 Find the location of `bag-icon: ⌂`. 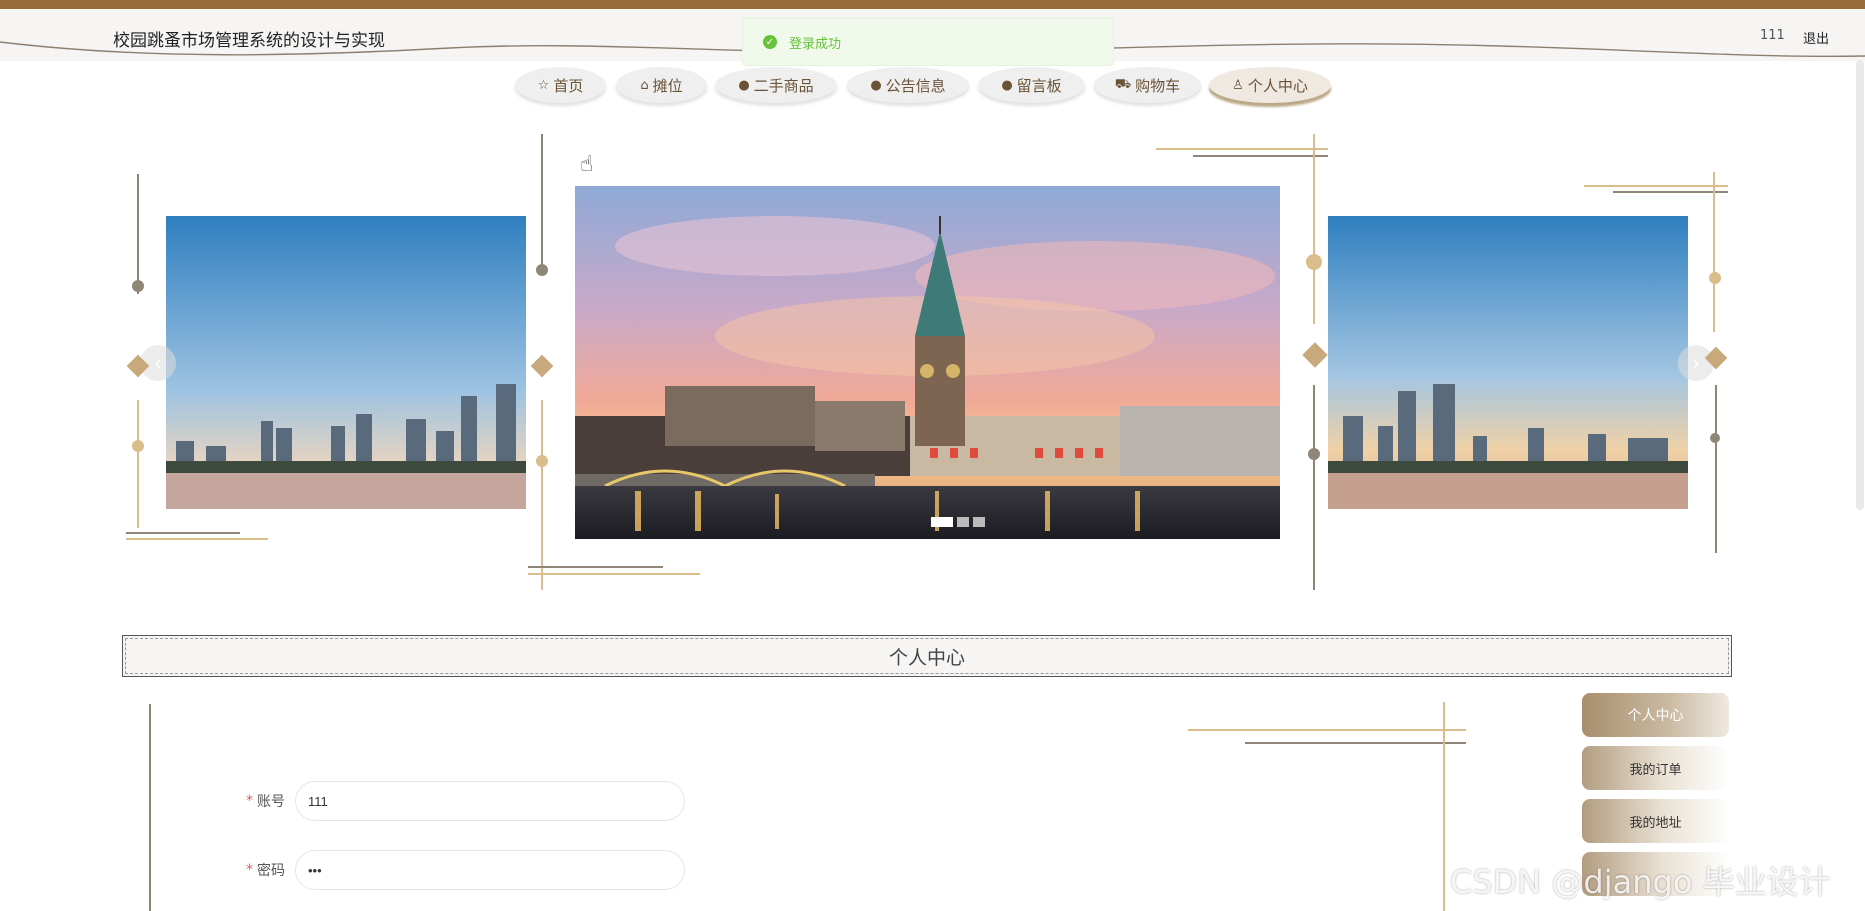

bag-icon: ⌂ is located at coordinates (644, 85).